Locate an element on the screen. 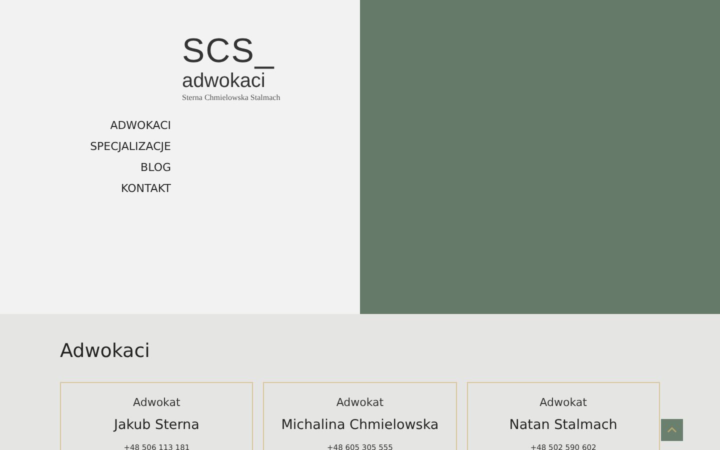 The height and width of the screenshot is (450, 720). scroll-top-button is located at coordinates (672, 430).